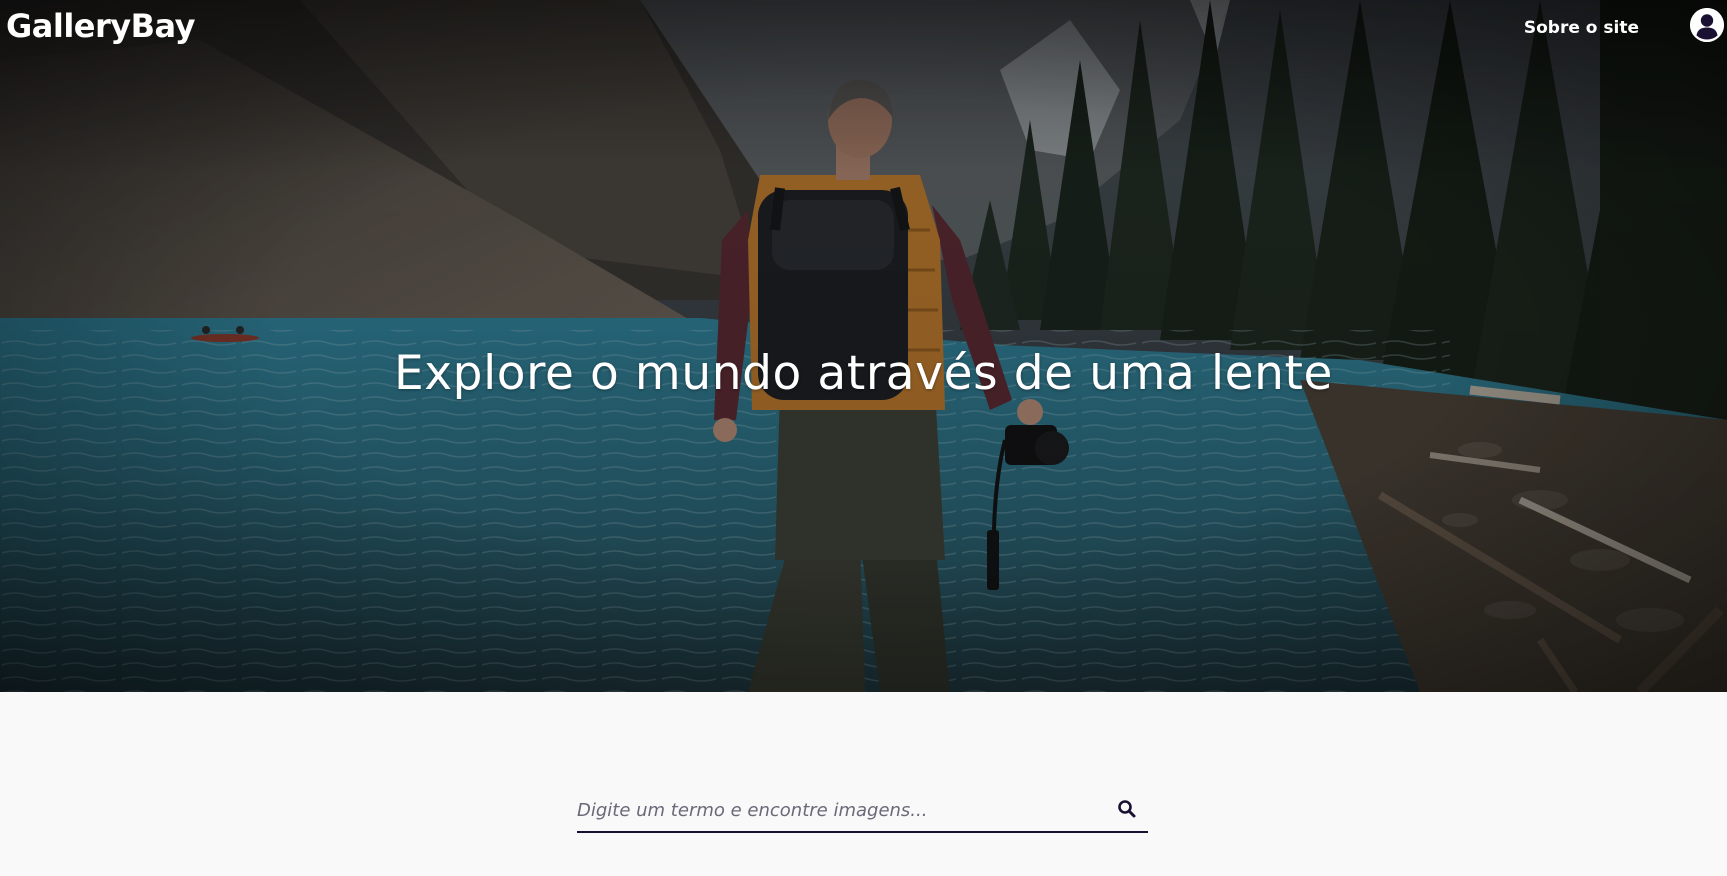 This screenshot has width=1727, height=876. I want to click on hero-title: Explore o mundo através de uma lente, so click(863, 374).